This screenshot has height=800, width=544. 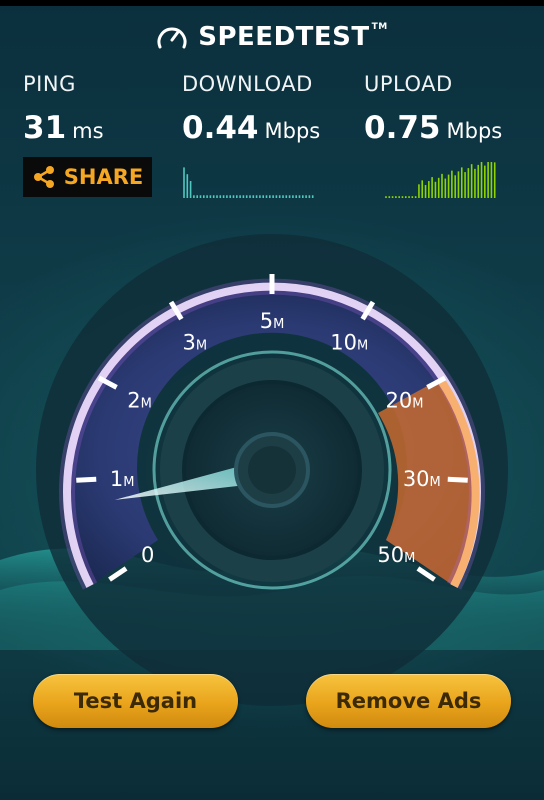 What do you see at coordinates (408, 701) in the screenshot?
I see `remove-ads-button: Remove Ads` at bounding box center [408, 701].